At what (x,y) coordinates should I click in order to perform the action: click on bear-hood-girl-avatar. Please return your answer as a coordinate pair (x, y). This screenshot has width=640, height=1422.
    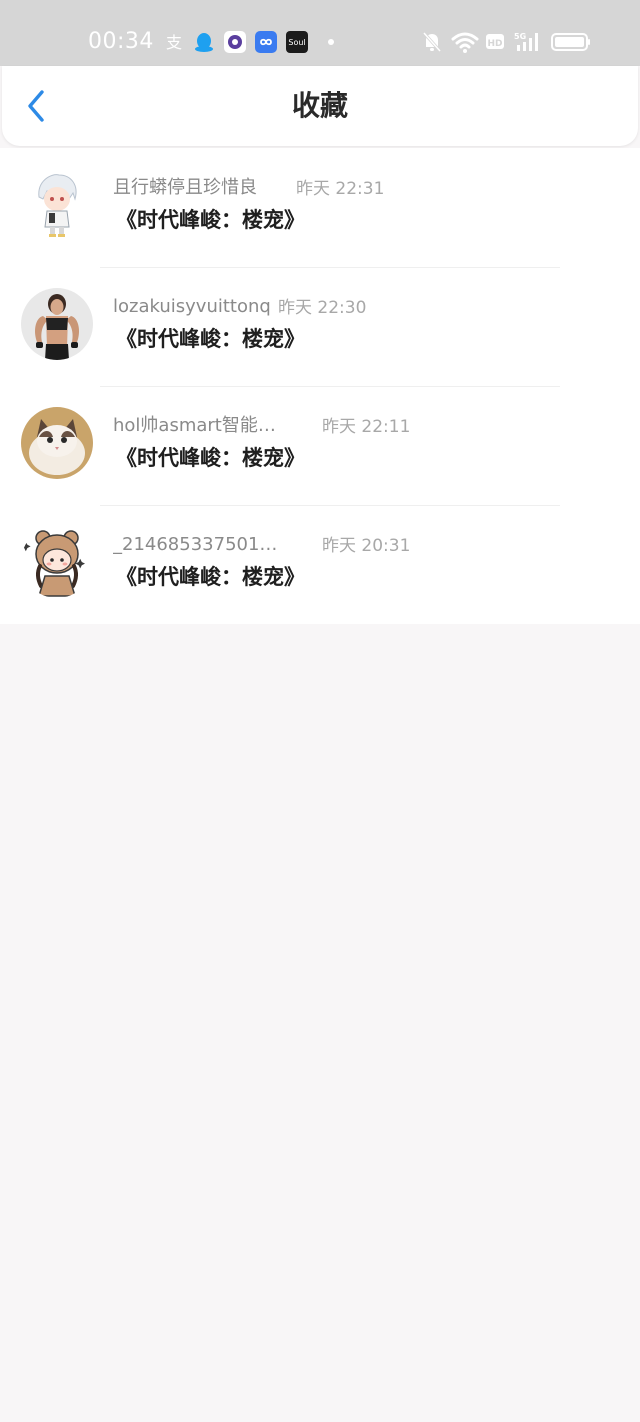
    Looking at the image, I should click on (57, 562).